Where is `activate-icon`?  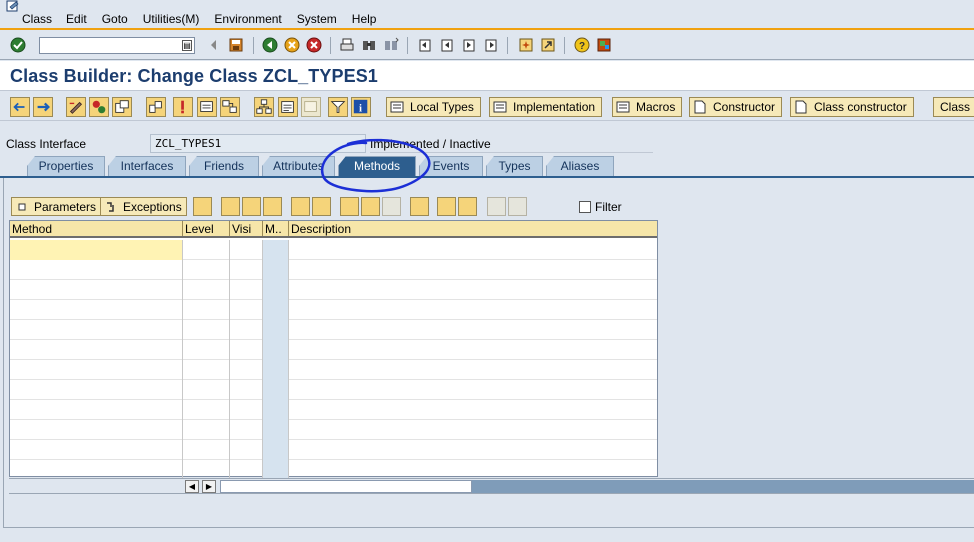
activate-icon is located at coordinates (183, 107).